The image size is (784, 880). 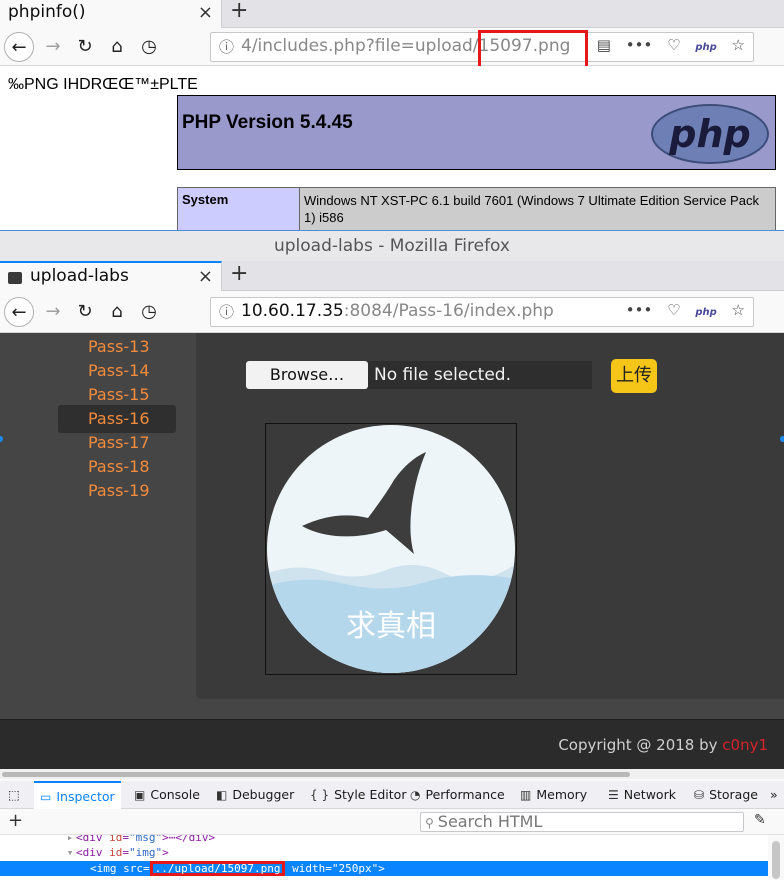 I want to click on url-path: :8084/Pass-16/index.php, so click(x=448, y=311).